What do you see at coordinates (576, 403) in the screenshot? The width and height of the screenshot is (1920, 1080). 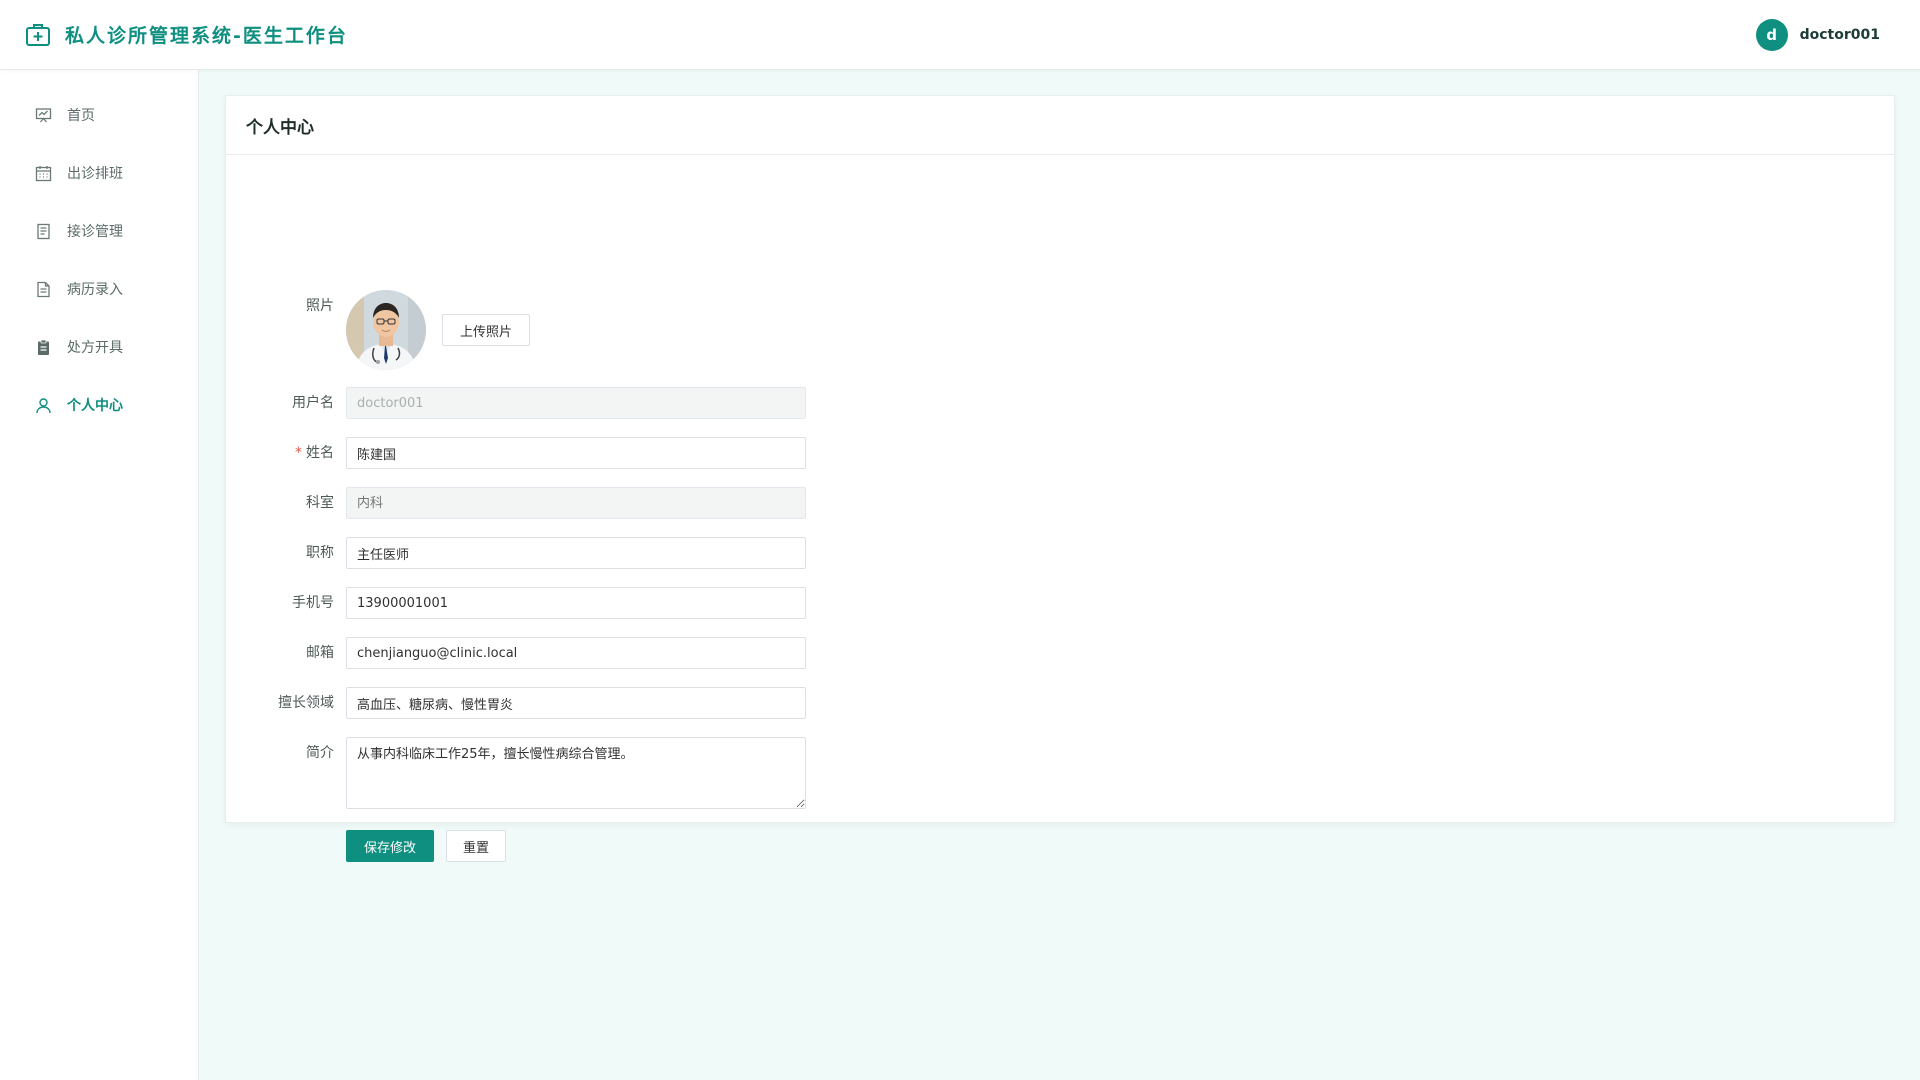 I see `username-field` at bounding box center [576, 403].